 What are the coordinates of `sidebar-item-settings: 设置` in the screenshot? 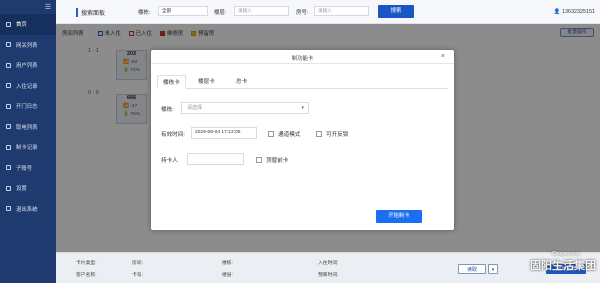 It's located at (28, 188).